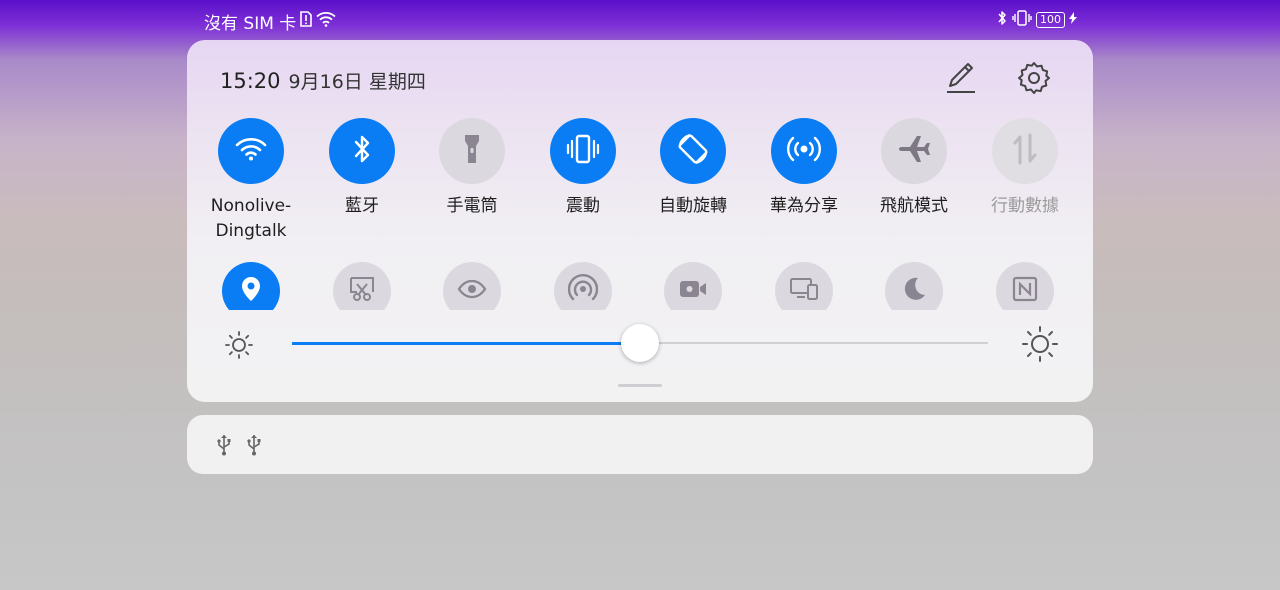  I want to click on brightness-high-icon, so click(1040, 346).